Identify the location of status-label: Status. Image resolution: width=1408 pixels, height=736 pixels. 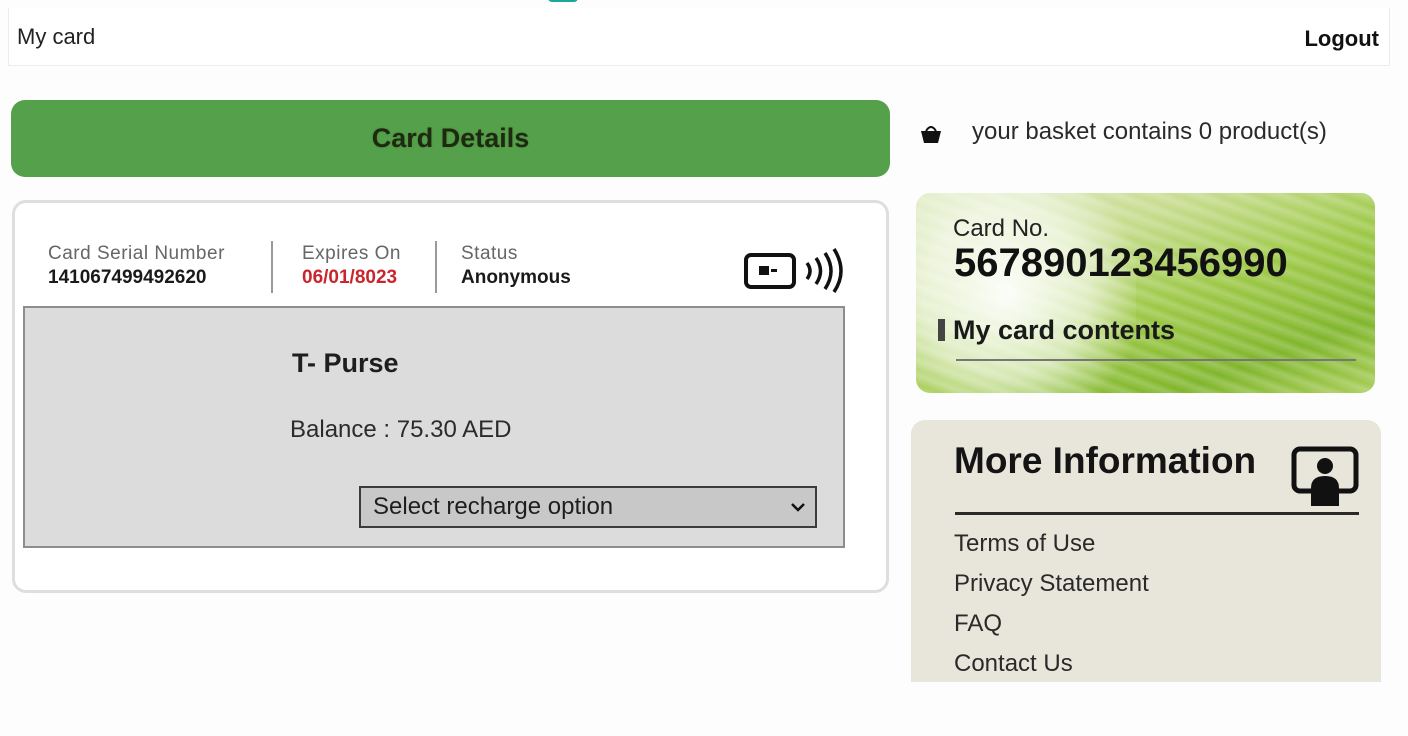
(489, 253).